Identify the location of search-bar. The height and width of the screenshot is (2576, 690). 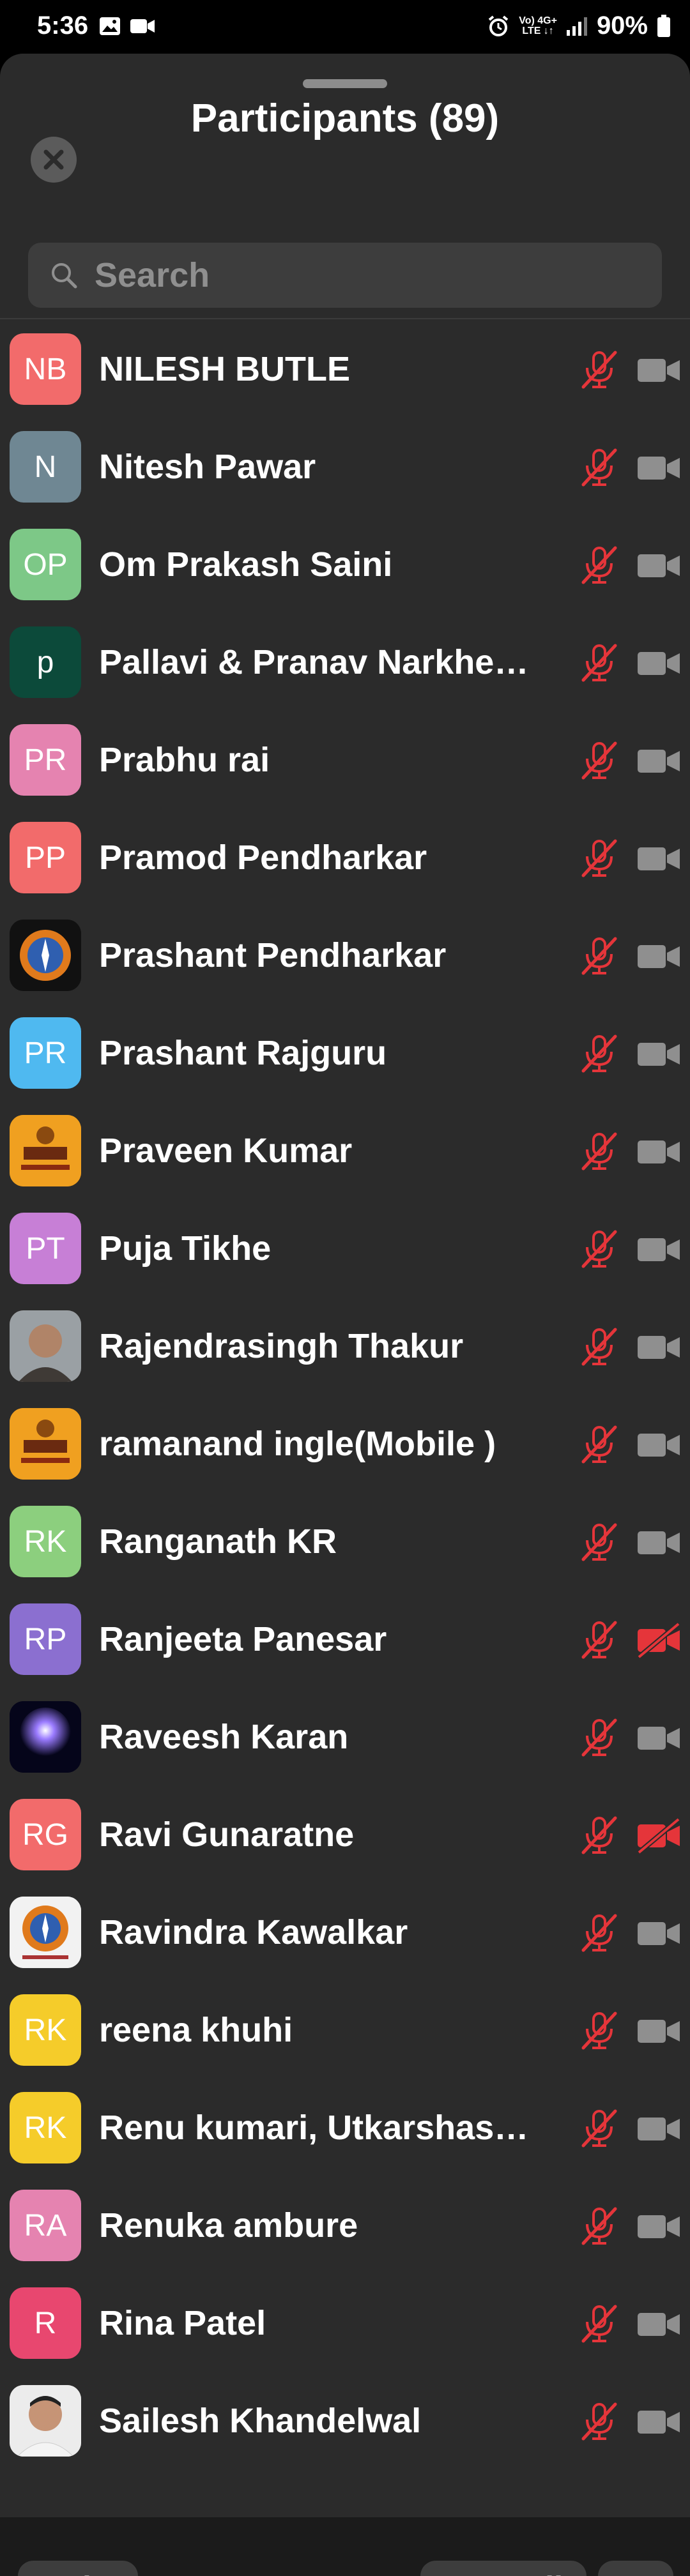
(345, 276).